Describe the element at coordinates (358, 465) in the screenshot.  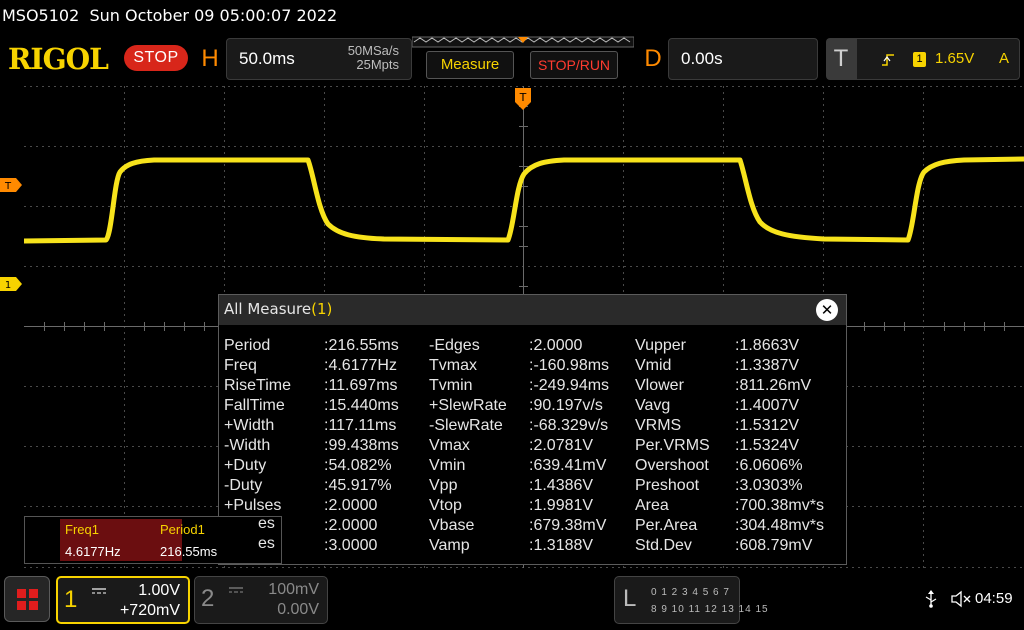
I see `measure-value: :54.082%` at that location.